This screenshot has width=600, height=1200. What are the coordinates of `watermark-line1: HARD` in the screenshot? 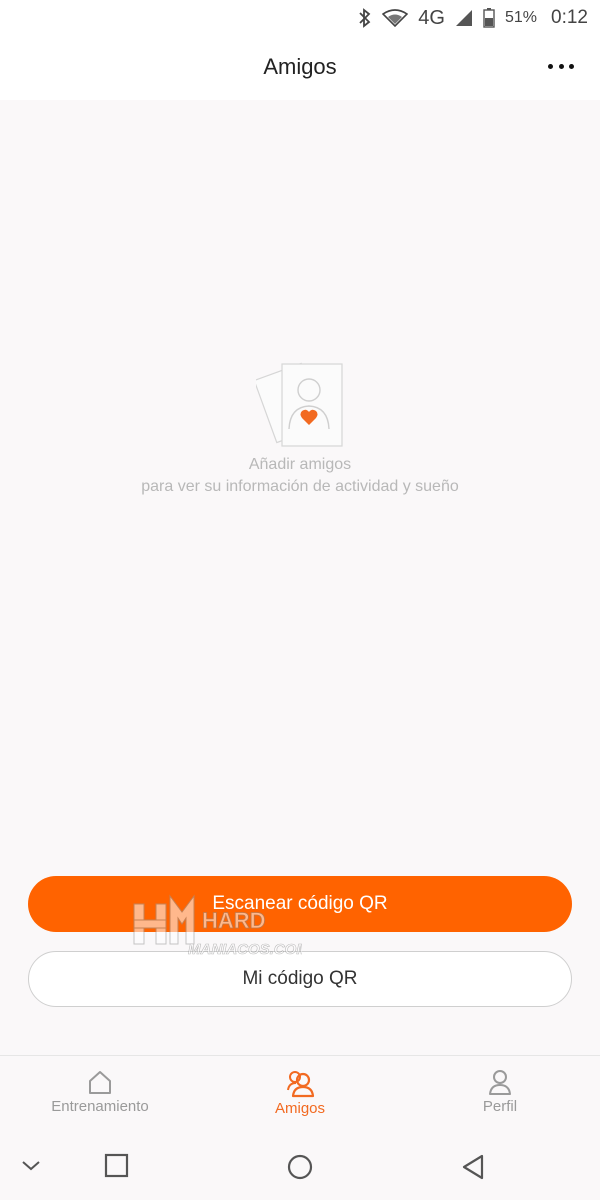 It's located at (234, 920).